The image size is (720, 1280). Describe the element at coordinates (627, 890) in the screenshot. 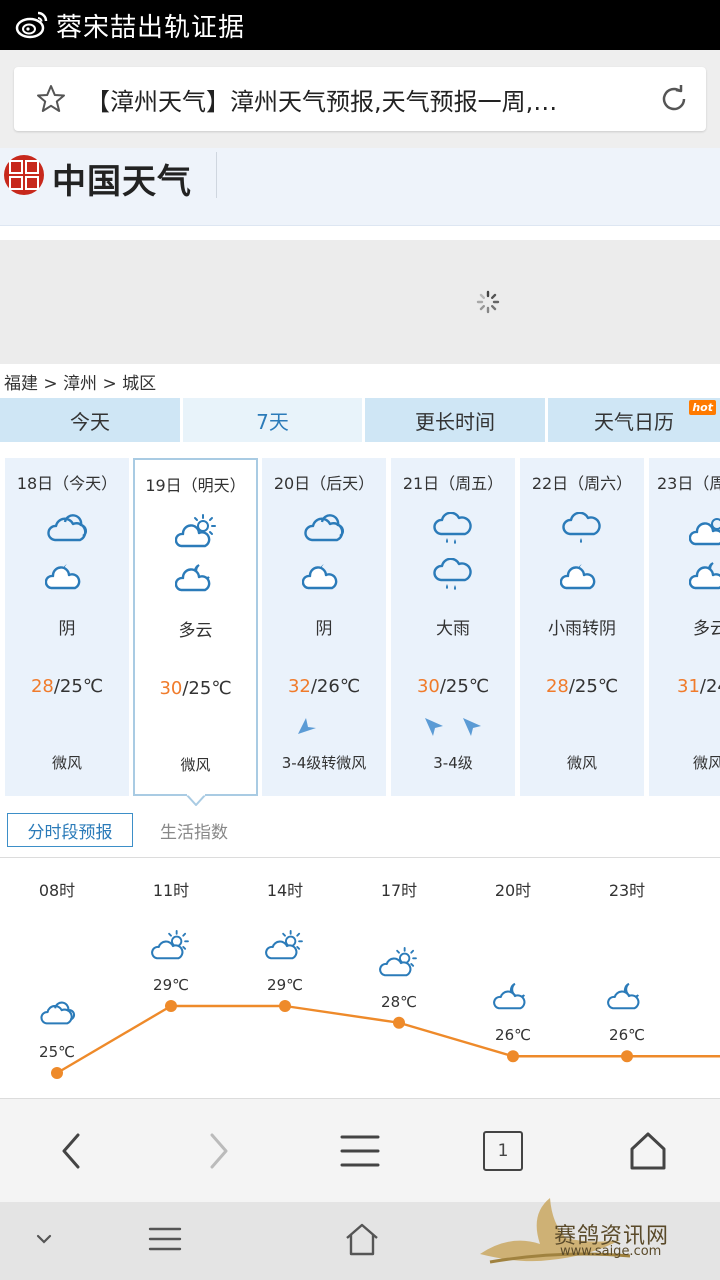

I see `hour-label: 23时` at that location.